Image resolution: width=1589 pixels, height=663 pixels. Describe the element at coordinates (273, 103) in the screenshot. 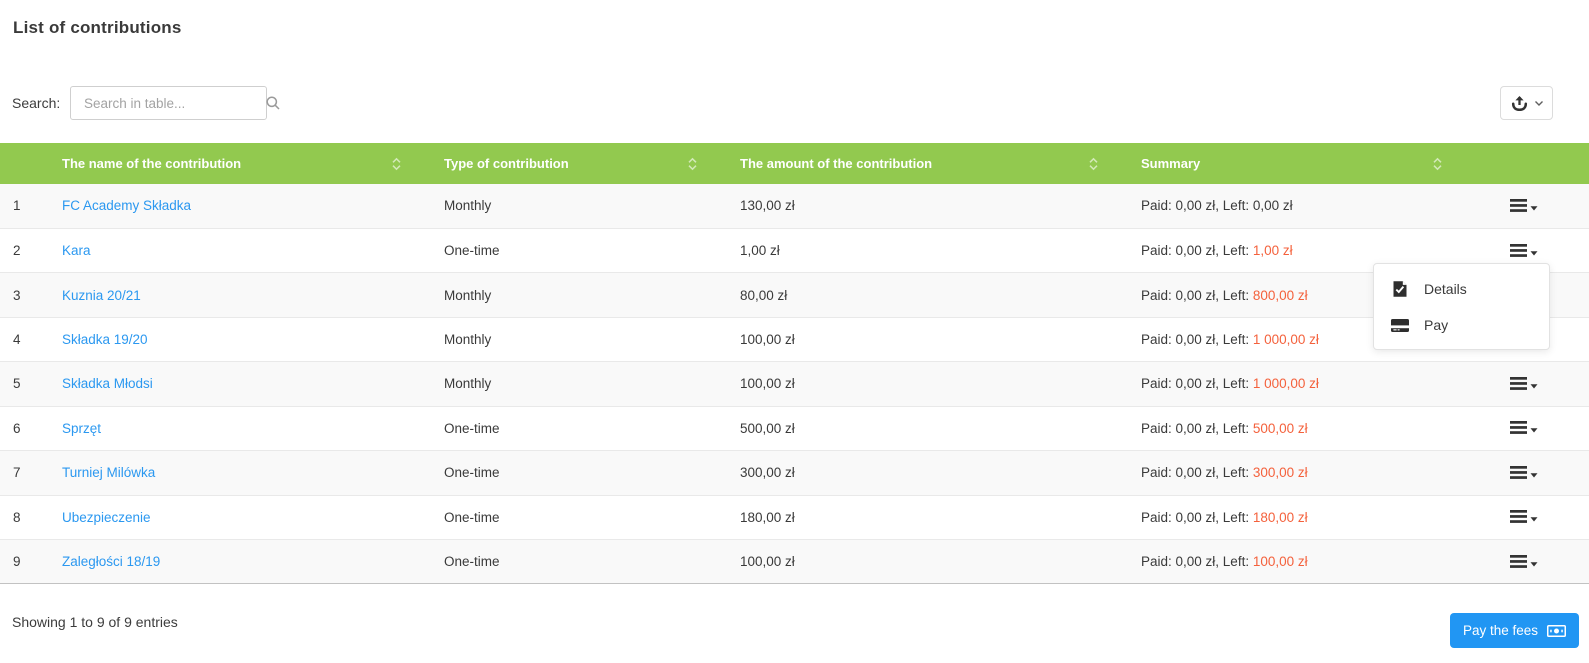

I see `search-icon` at that location.